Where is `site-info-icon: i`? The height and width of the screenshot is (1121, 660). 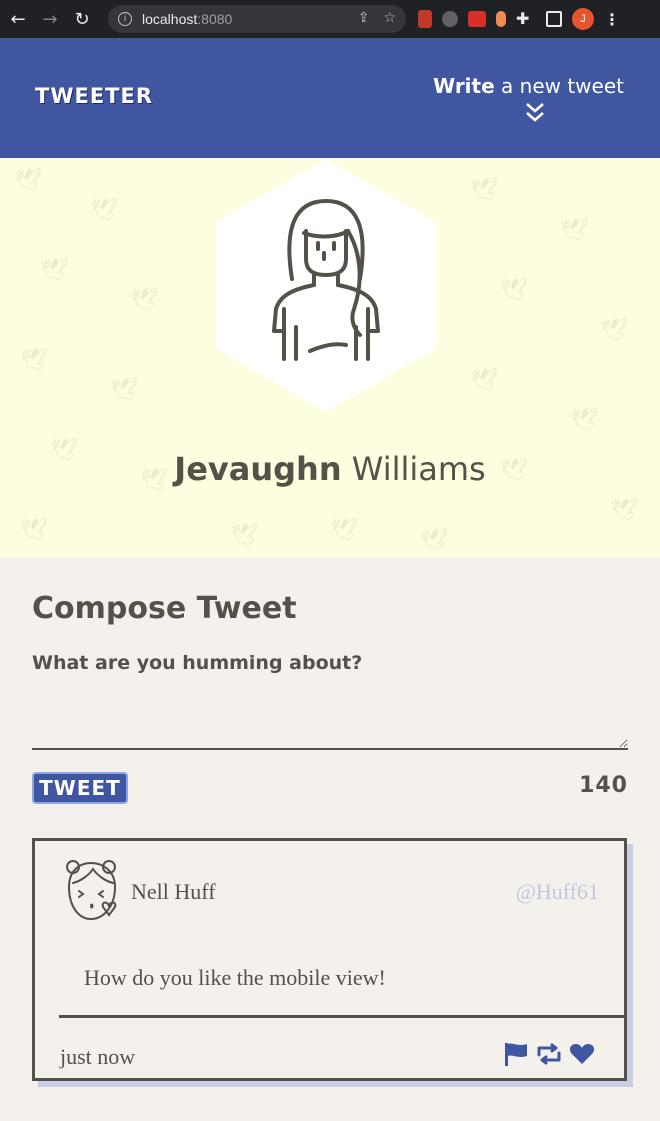
site-info-icon: i is located at coordinates (125, 19).